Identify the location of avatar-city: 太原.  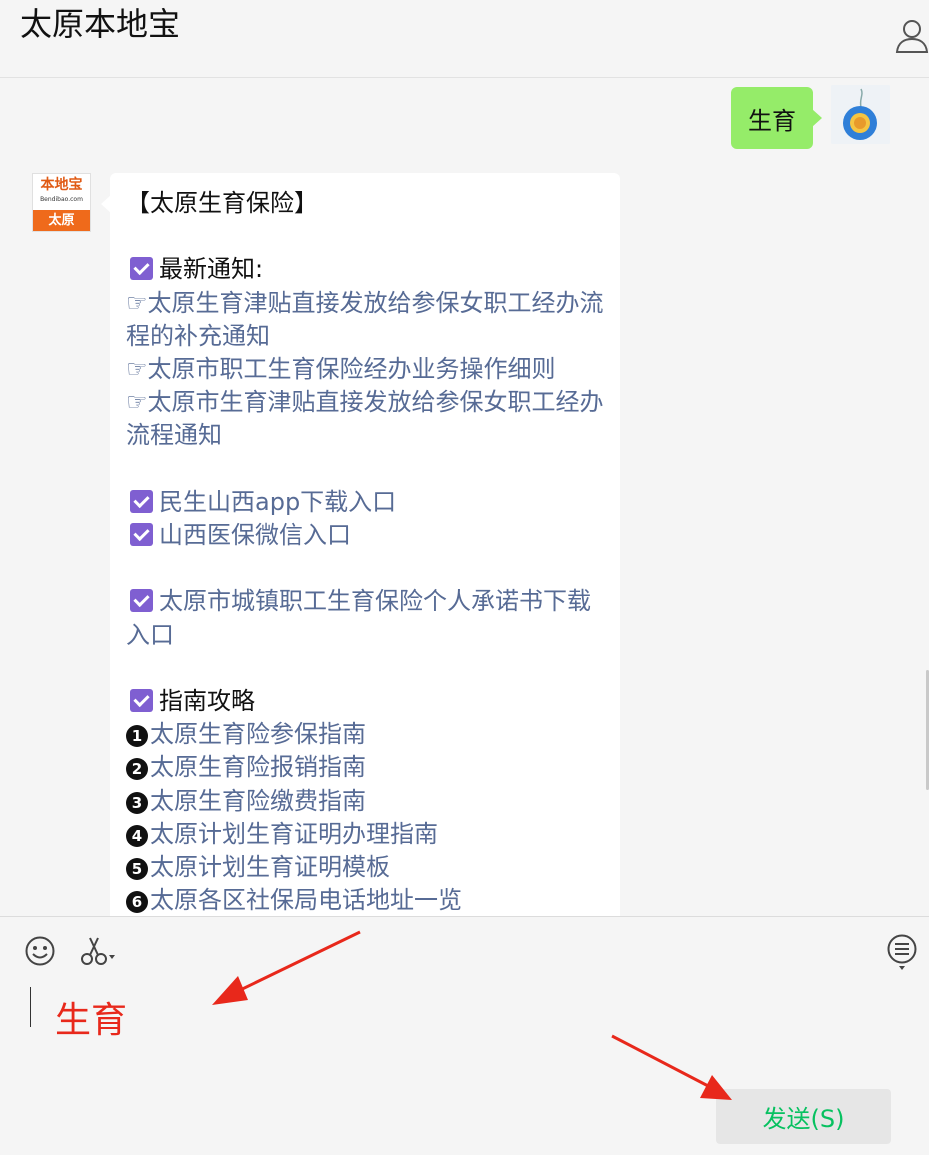
(61, 220).